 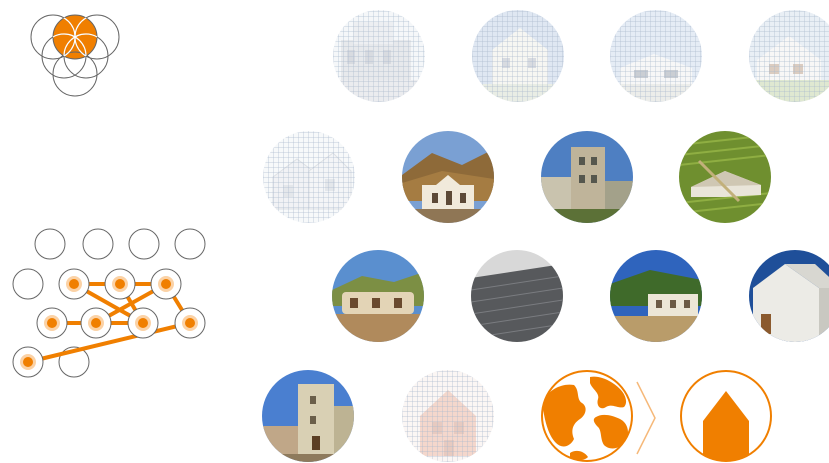 What do you see at coordinates (587, 177) in the screenshot?
I see `photo-tower-building` at bounding box center [587, 177].